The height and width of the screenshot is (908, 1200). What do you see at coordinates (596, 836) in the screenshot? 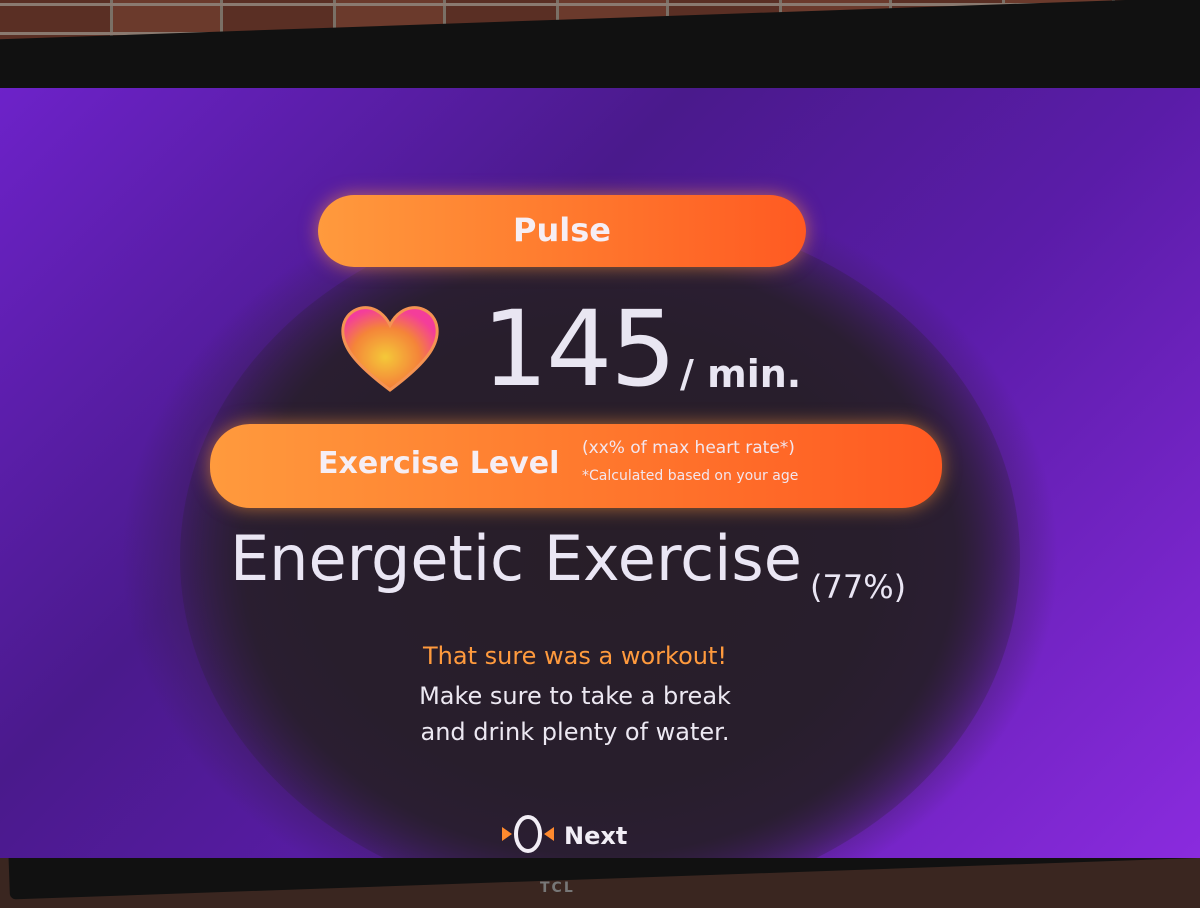
I see `next-label: Next` at bounding box center [596, 836].